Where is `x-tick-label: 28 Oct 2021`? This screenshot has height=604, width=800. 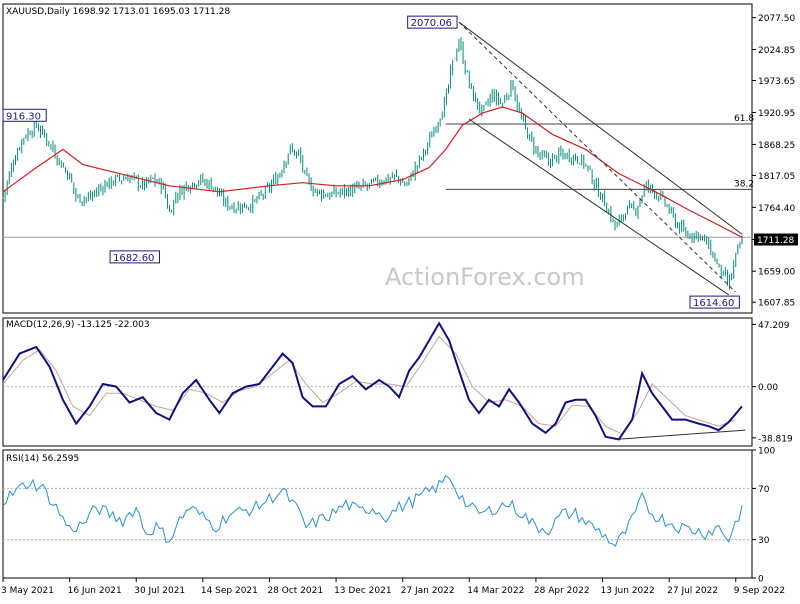
x-tick-label: 28 Oct 2021 is located at coordinates (295, 591).